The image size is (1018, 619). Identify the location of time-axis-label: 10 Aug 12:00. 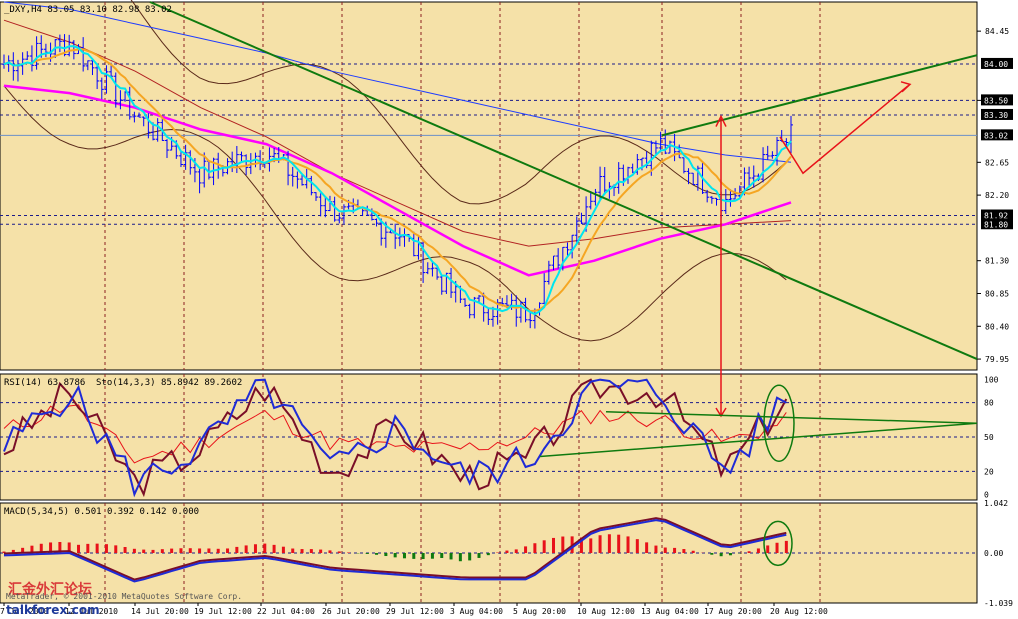
(606, 611).